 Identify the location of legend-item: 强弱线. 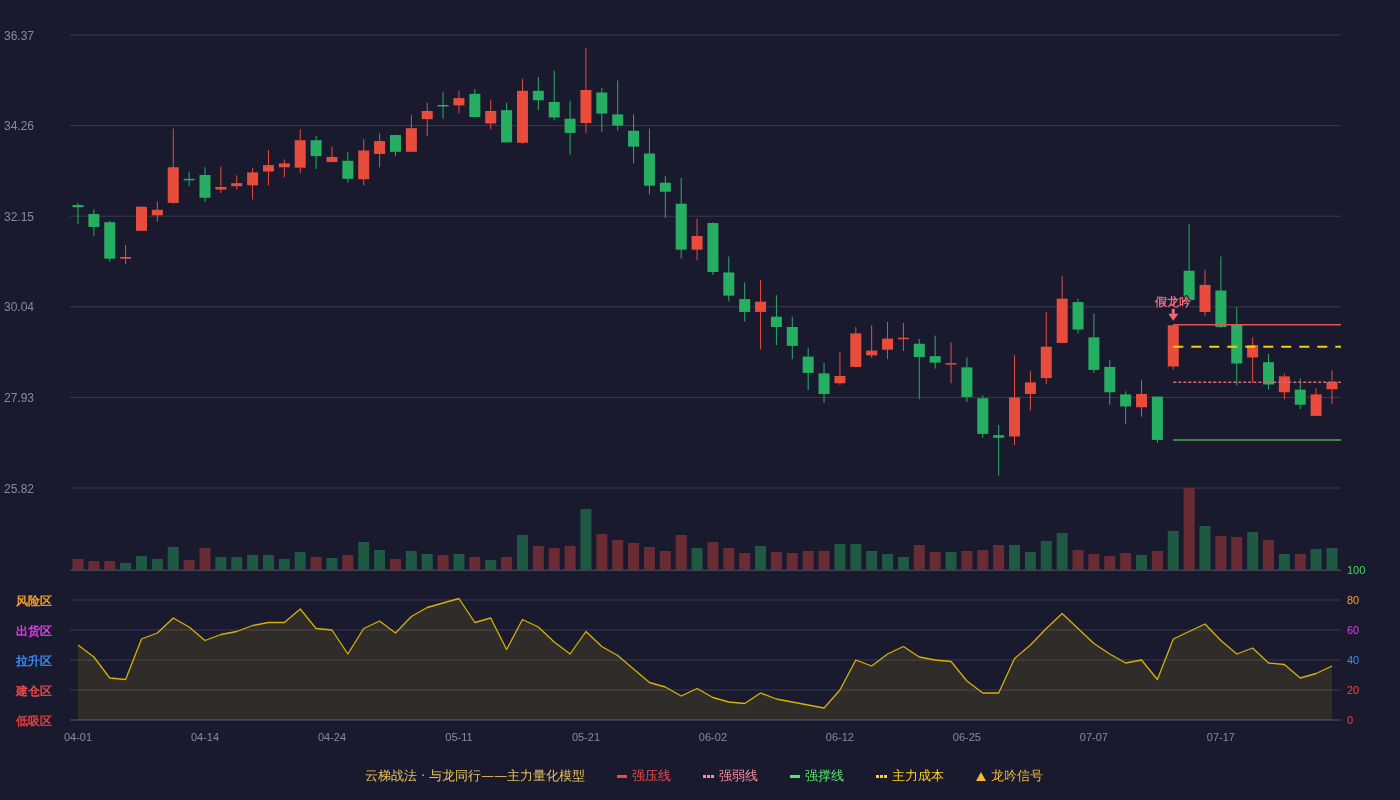
(731, 776).